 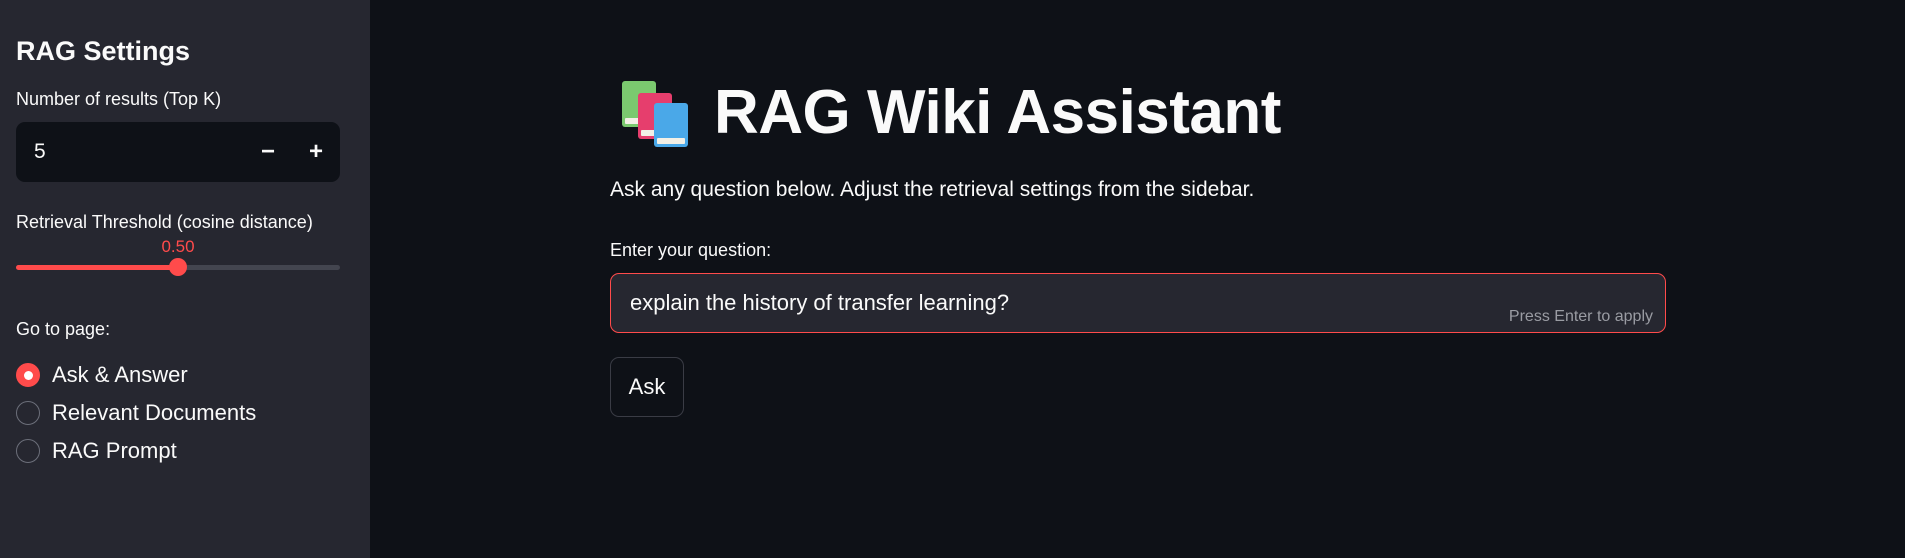 What do you see at coordinates (1580, 316) in the screenshot?
I see `input-hint: Press Enter to apply` at bounding box center [1580, 316].